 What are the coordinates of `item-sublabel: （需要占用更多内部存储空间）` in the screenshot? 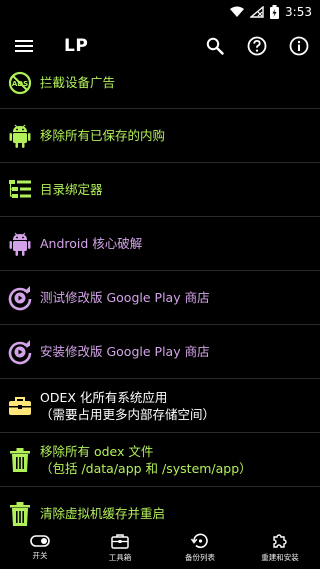 It's located at (128, 414).